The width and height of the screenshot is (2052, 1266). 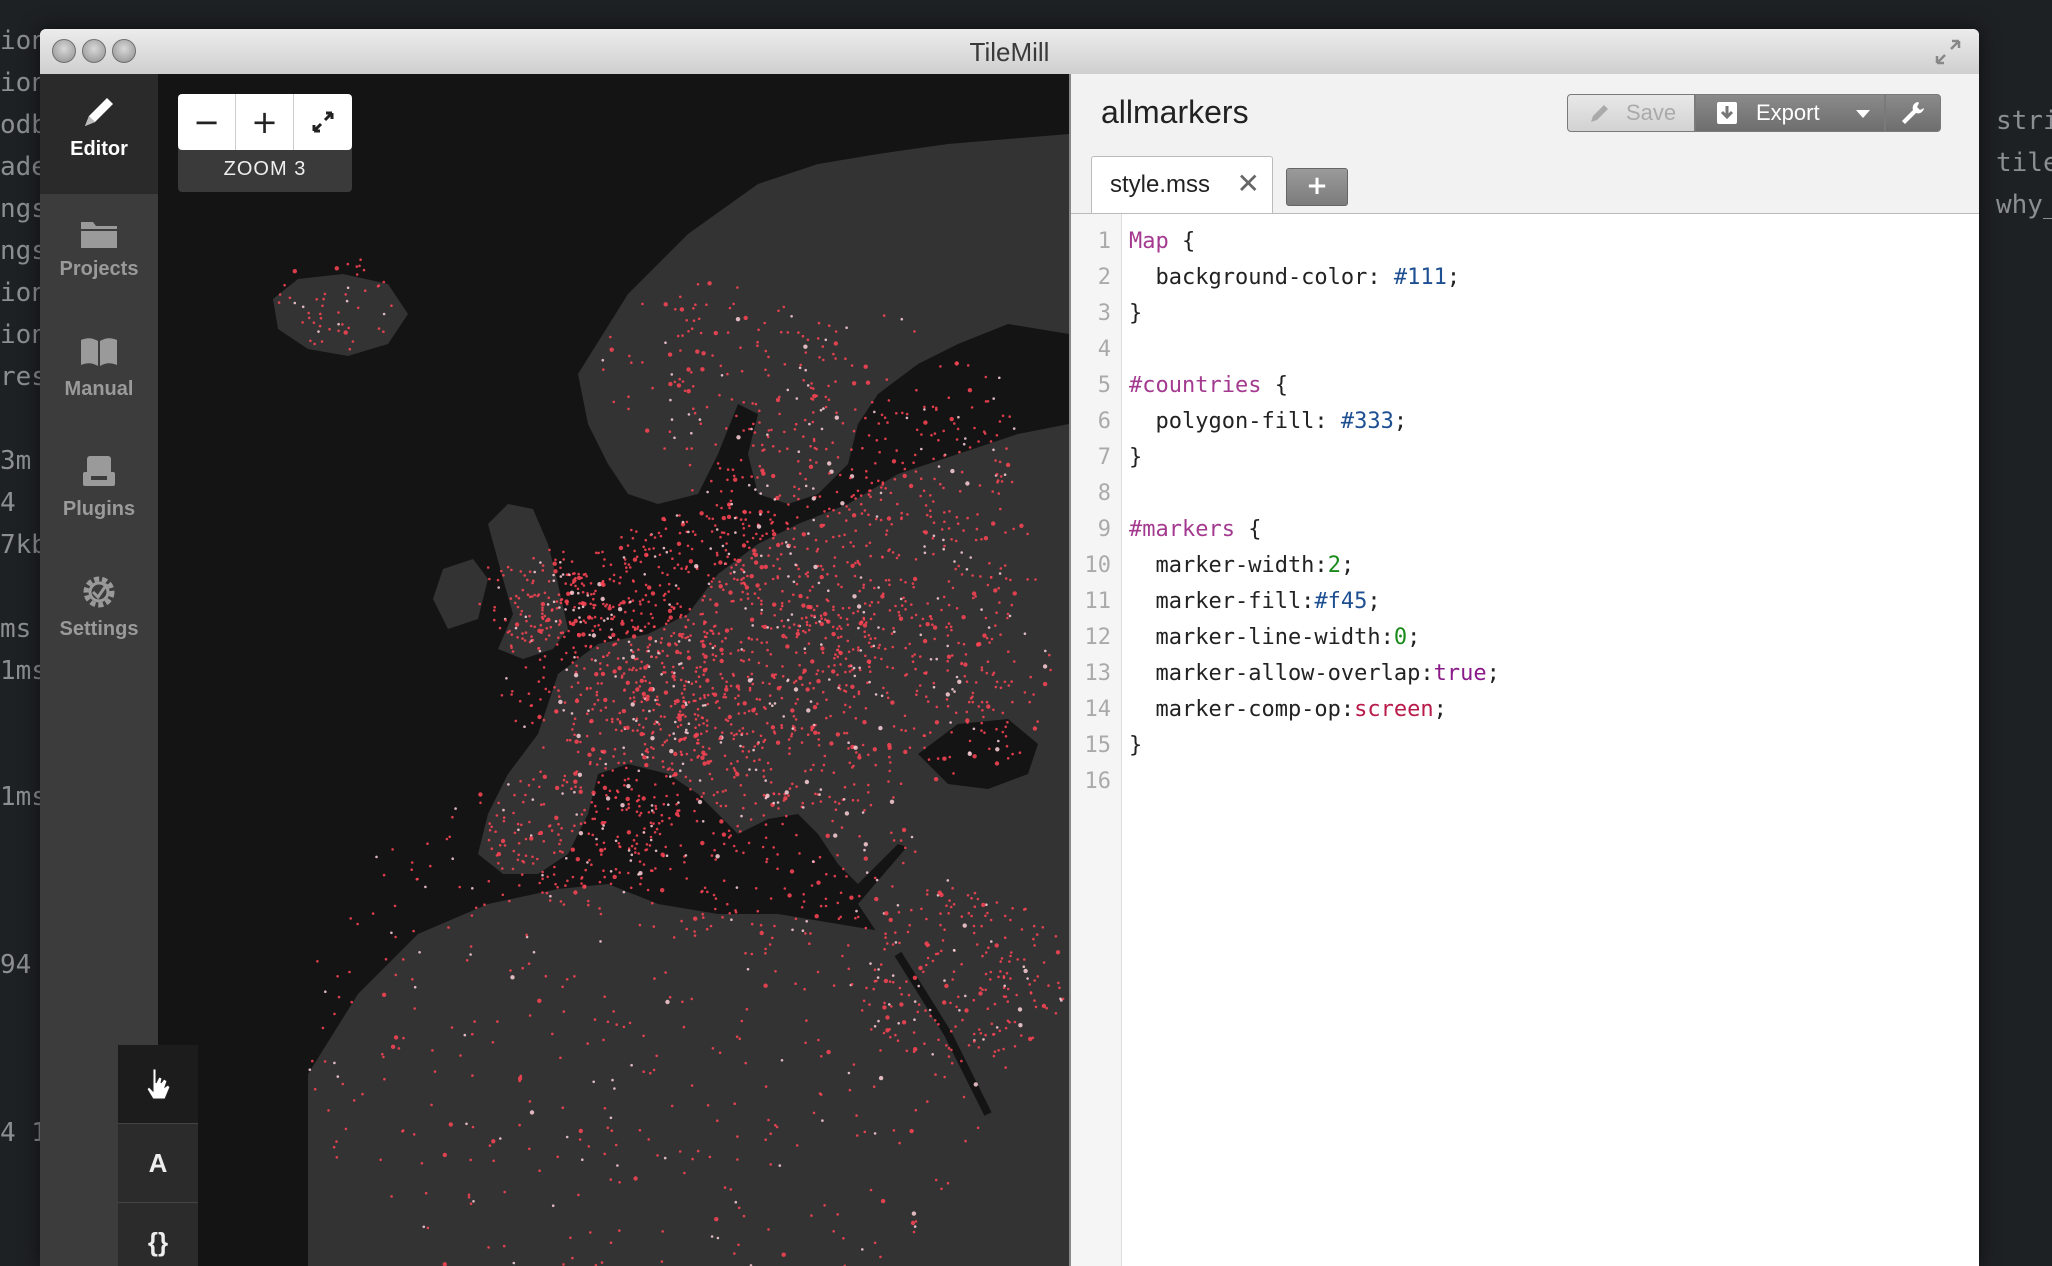 What do you see at coordinates (99, 494) in the screenshot?
I see `sidebar-item-plugins: Plugins` at bounding box center [99, 494].